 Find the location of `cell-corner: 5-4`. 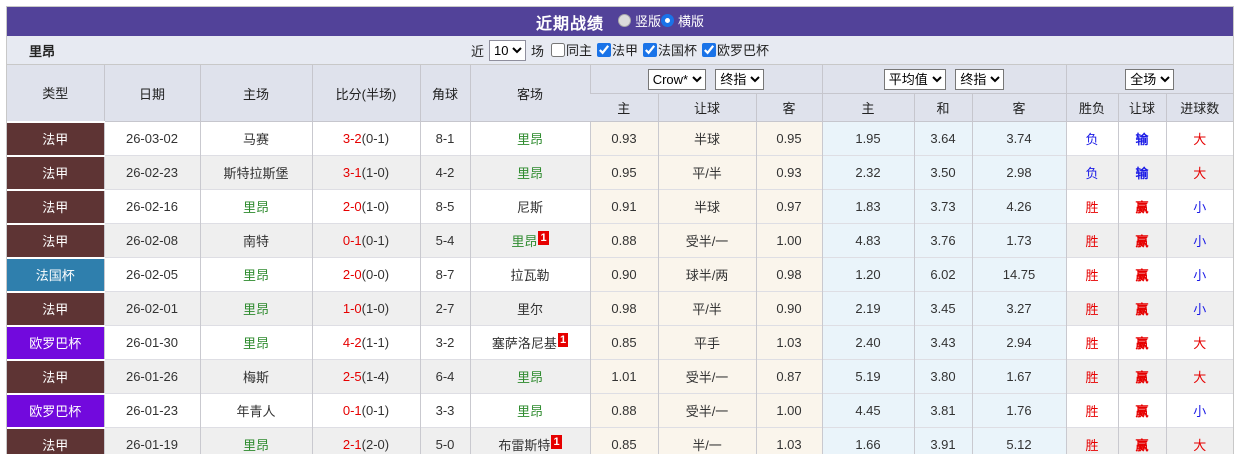

cell-corner: 5-4 is located at coordinates (444, 240).